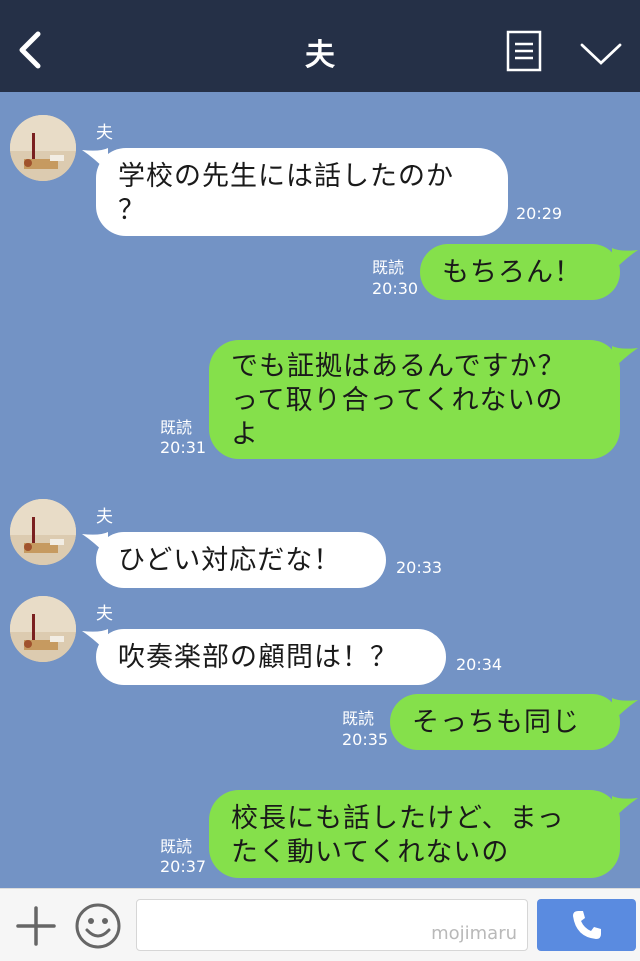 The width and height of the screenshot is (640, 961). What do you see at coordinates (419, 567) in the screenshot?
I see `timestamp: 20:33` at bounding box center [419, 567].